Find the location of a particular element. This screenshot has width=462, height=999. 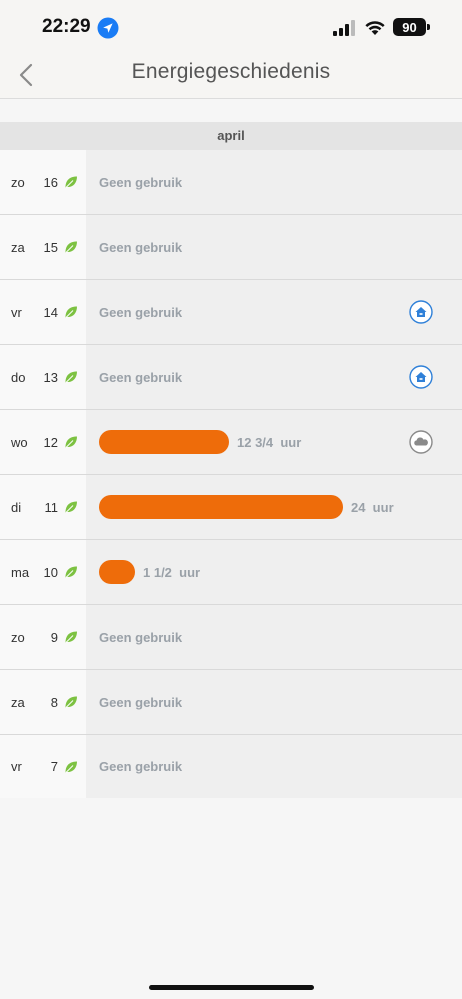

day-row: ma 10 1 1/2 uur is located at coordinates (231, 572).